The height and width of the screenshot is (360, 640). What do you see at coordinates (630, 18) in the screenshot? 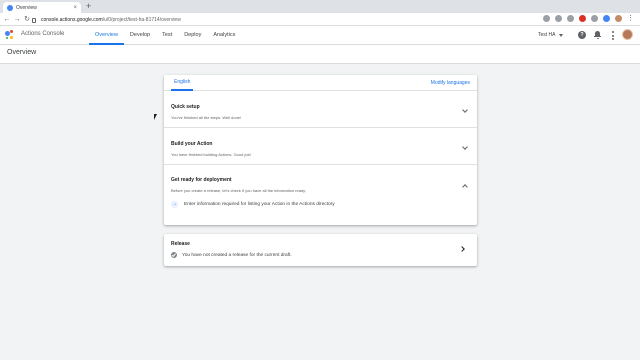
I see `browser-menu-icon: ⋮` at bounding box center [630, 18].